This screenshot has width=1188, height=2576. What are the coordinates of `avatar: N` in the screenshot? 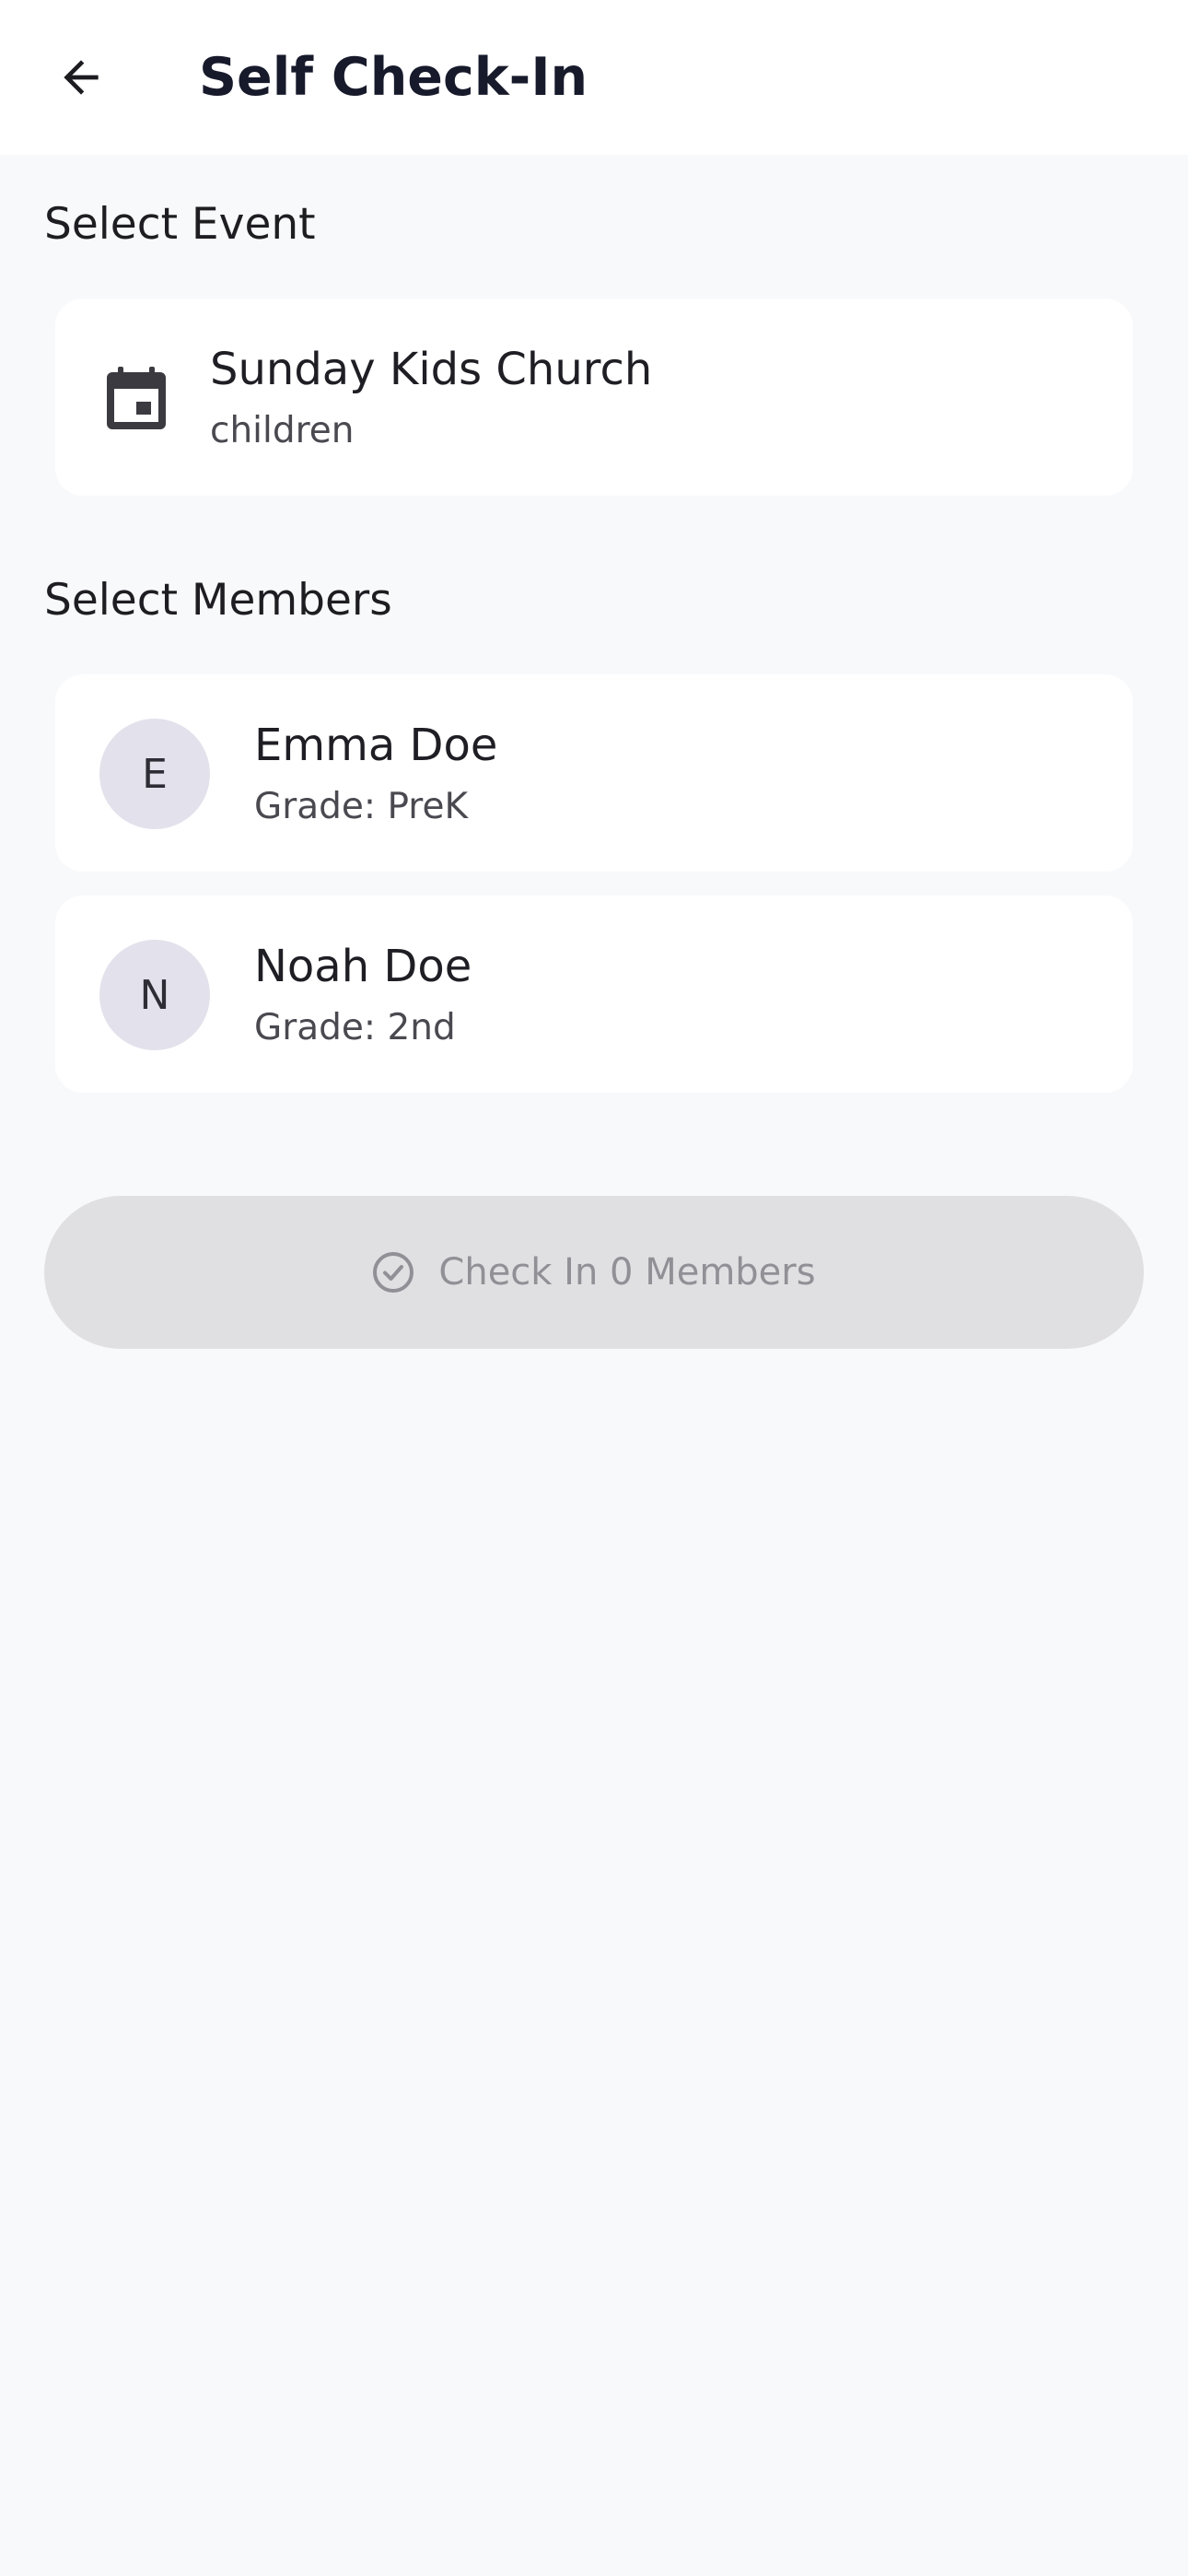 It's located at (154, 995).